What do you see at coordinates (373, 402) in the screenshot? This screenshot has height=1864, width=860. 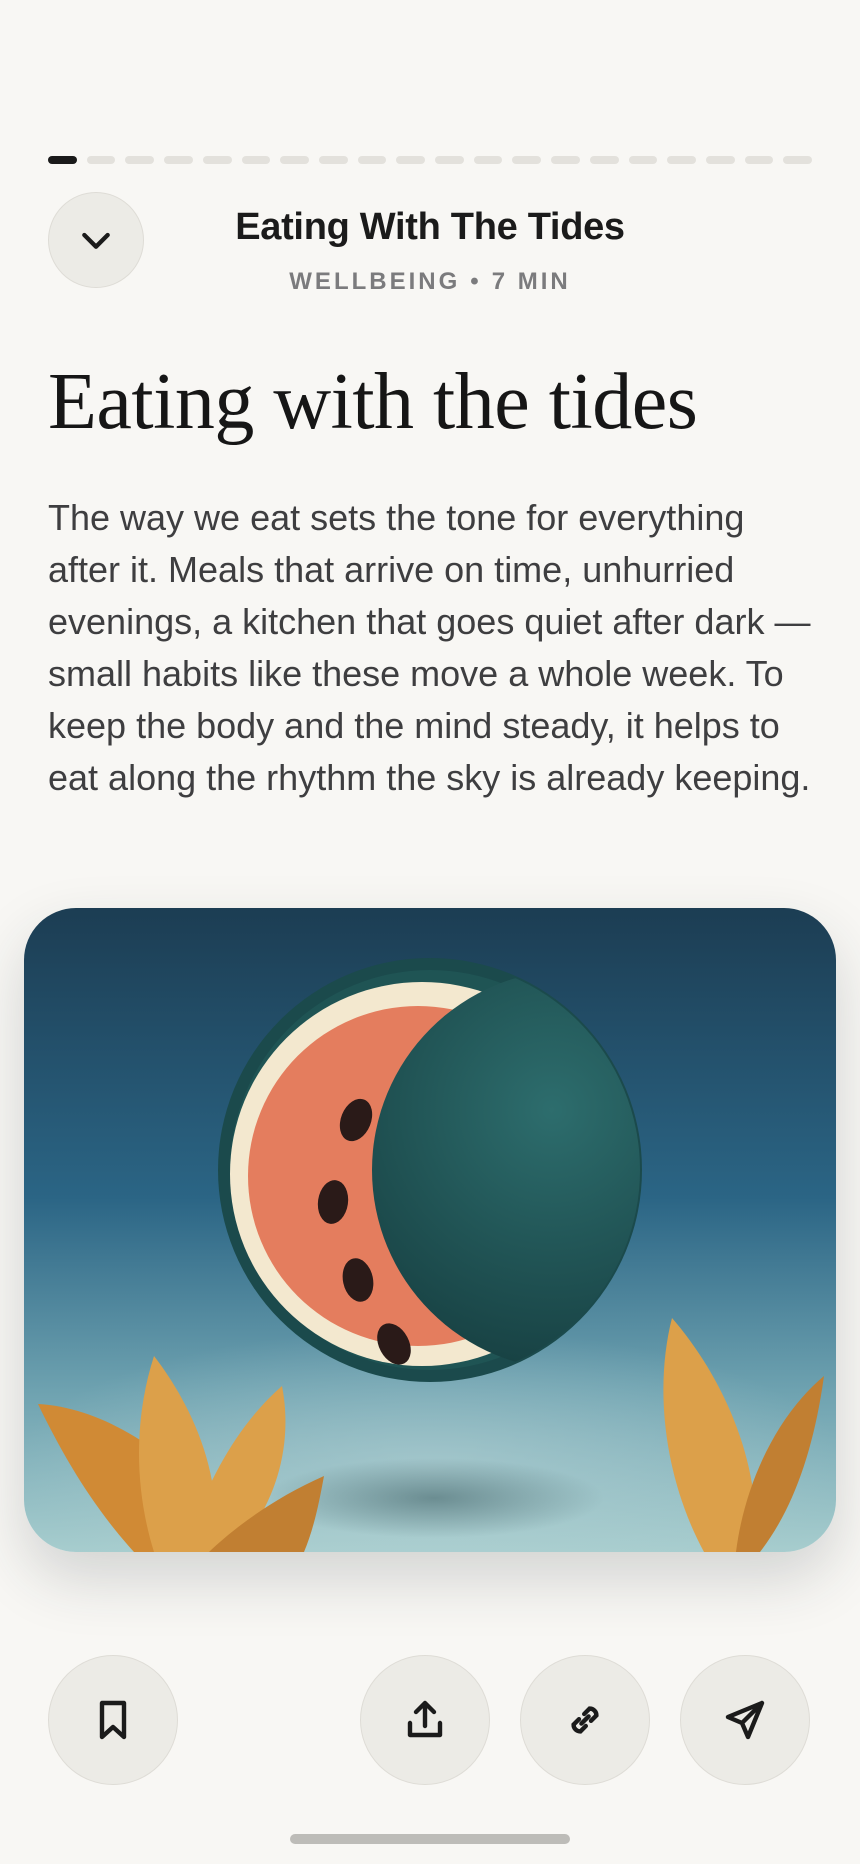 I see `article-title: Eating with the tides` at bounding box center [373, 402].